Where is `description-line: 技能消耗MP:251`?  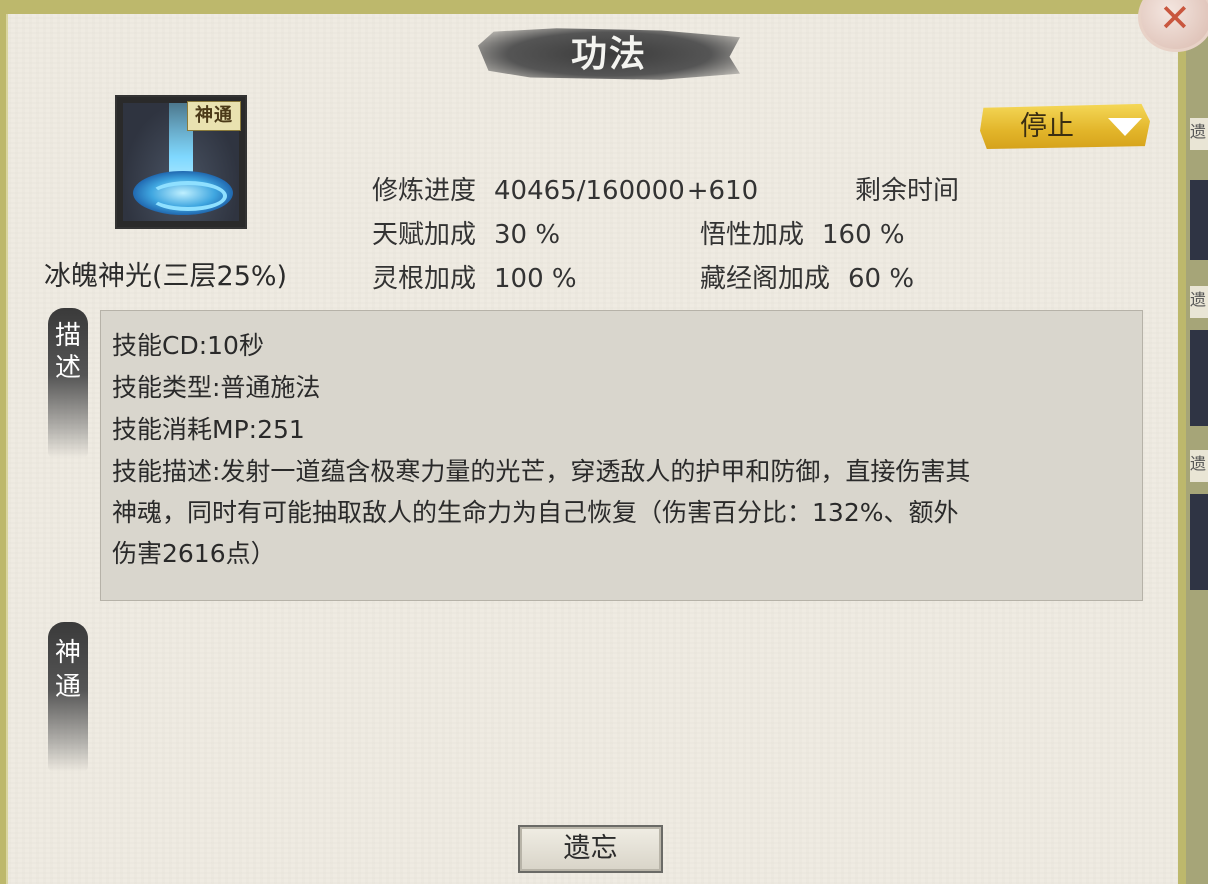
description-line: 技能消耗MP:251 is located at coordinates (208, 429).